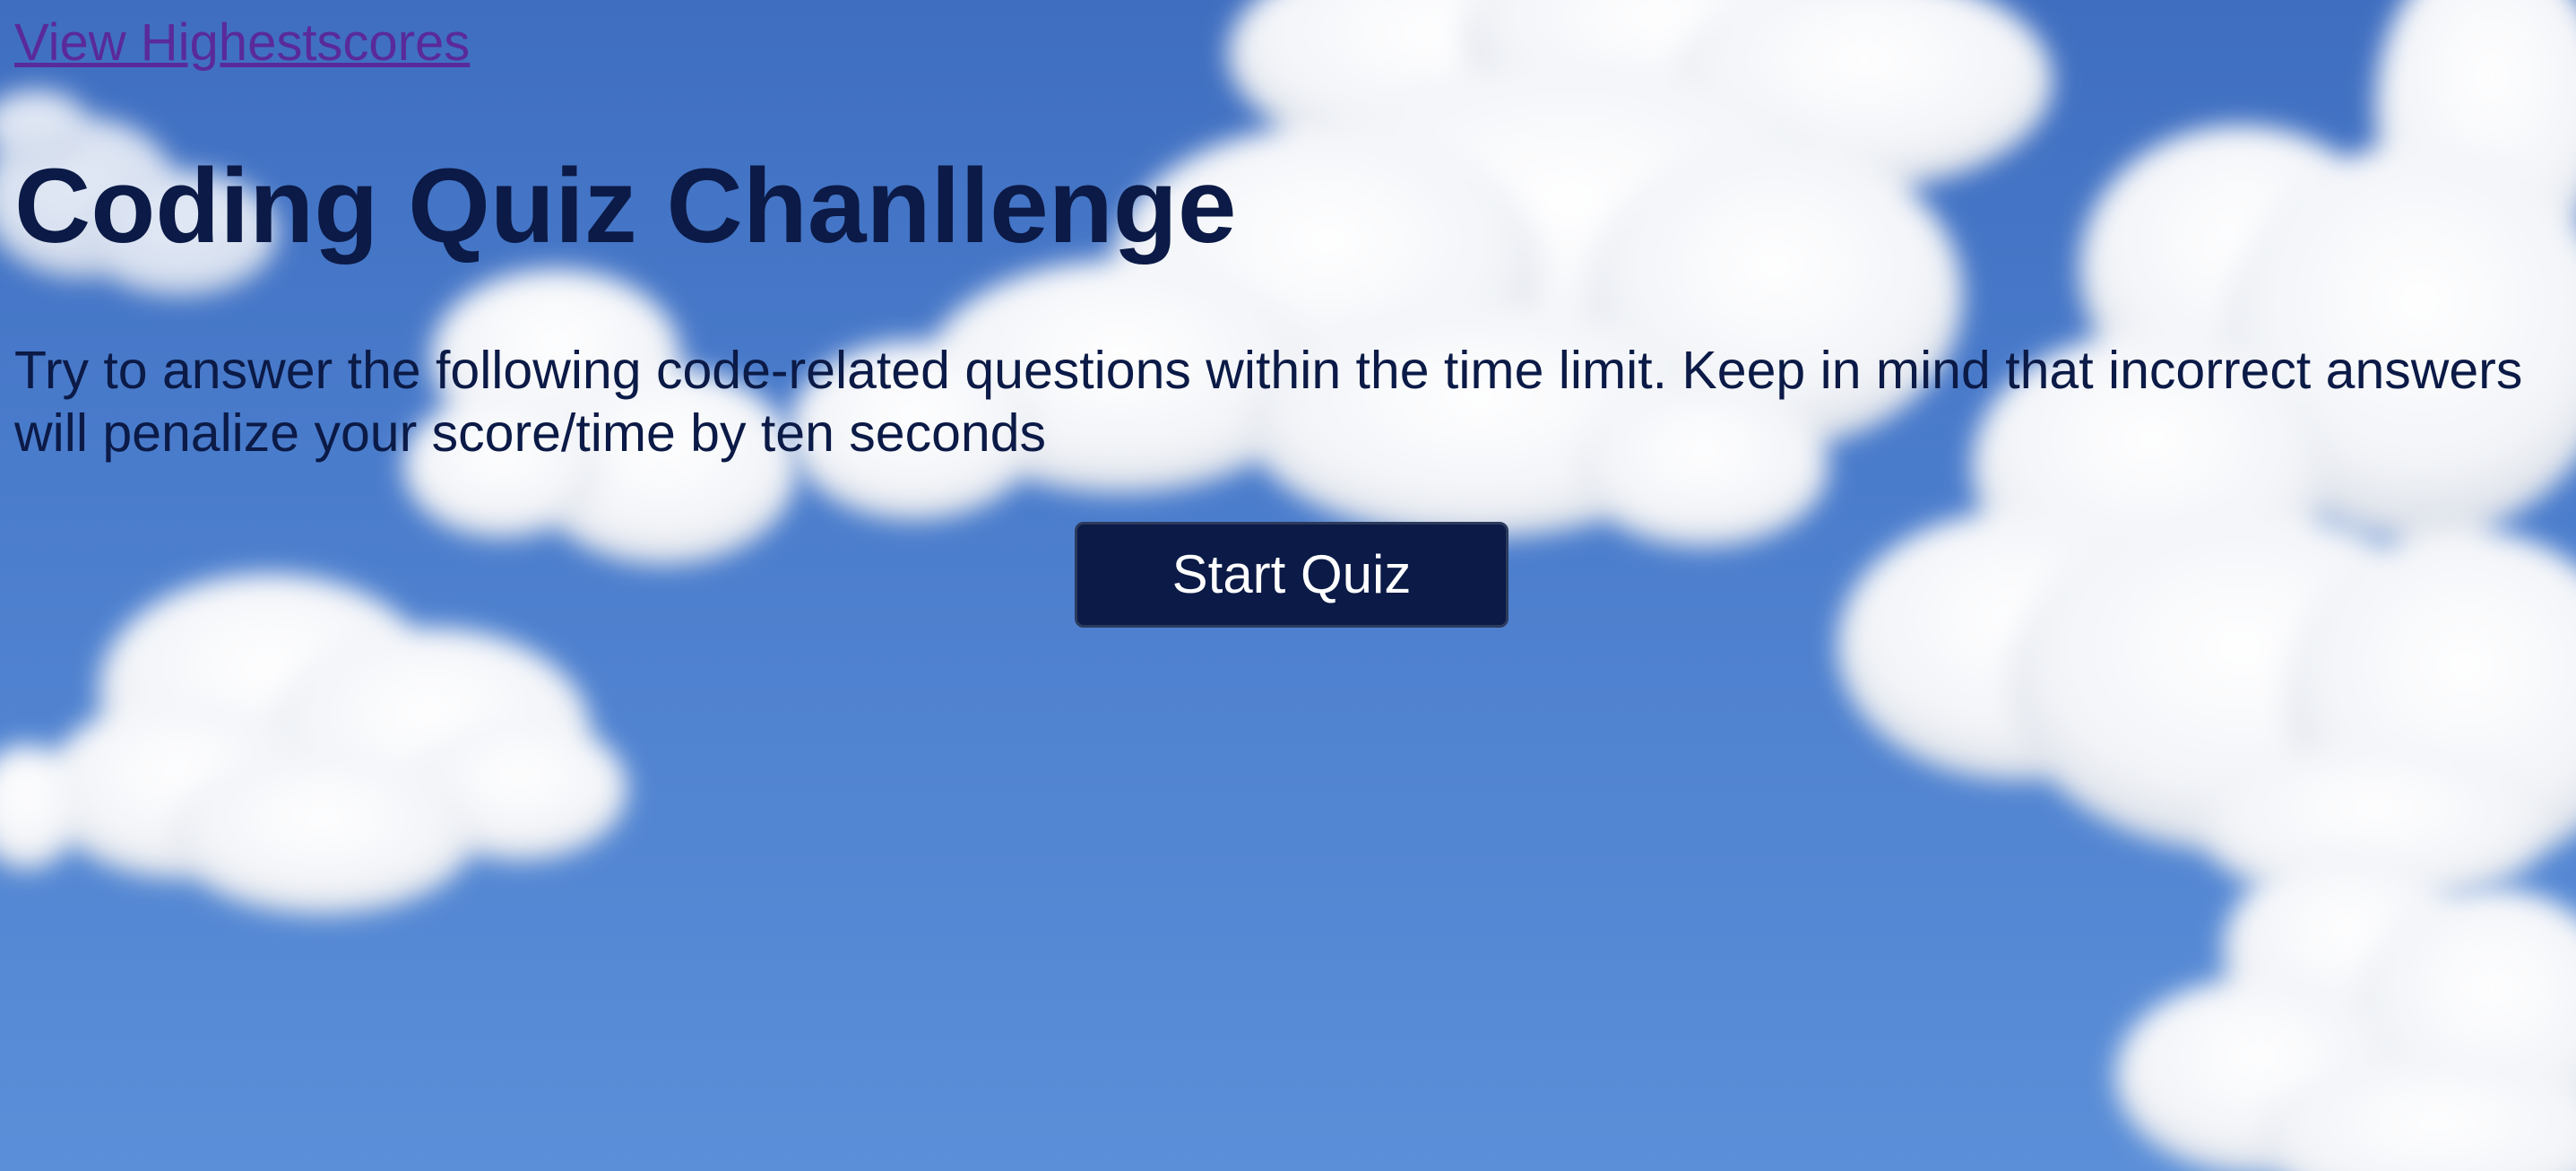 Image resolution: width=2576 pixels, height=1171 pixels. I want to click on start-quiz-button: Start Quiz, so click(1291, 575).